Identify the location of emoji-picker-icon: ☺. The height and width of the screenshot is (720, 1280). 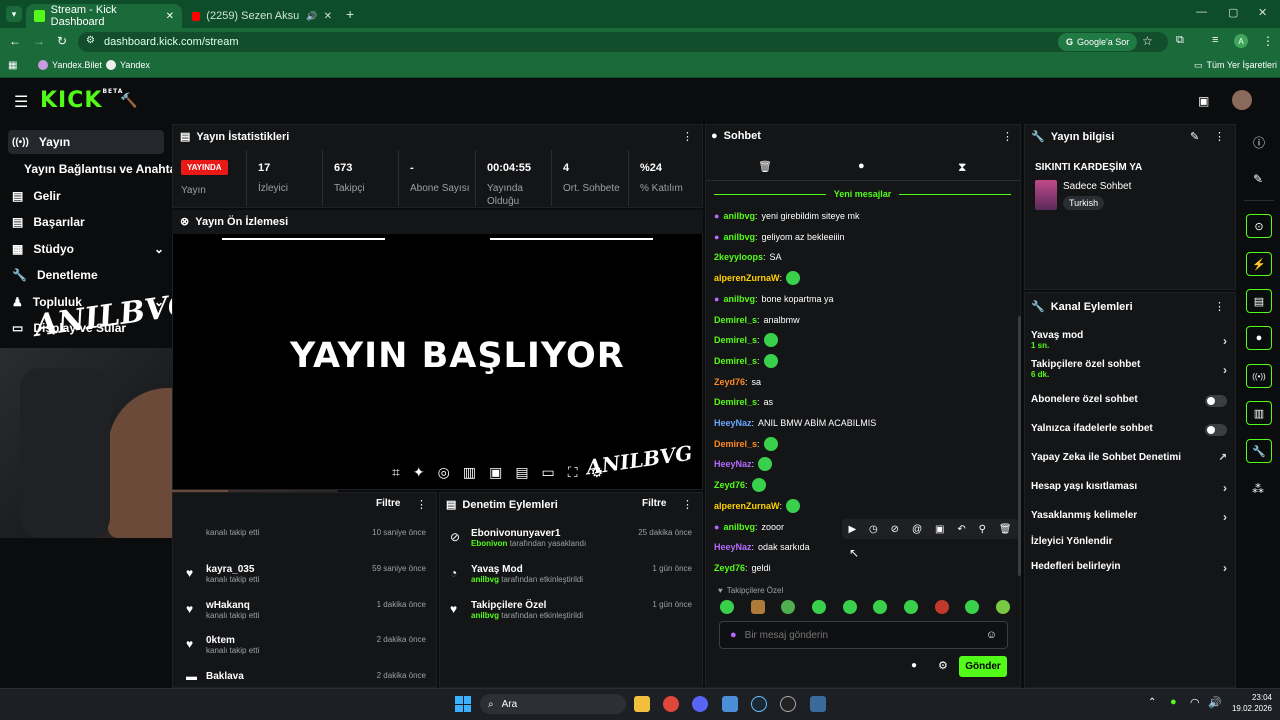
(991, 635).